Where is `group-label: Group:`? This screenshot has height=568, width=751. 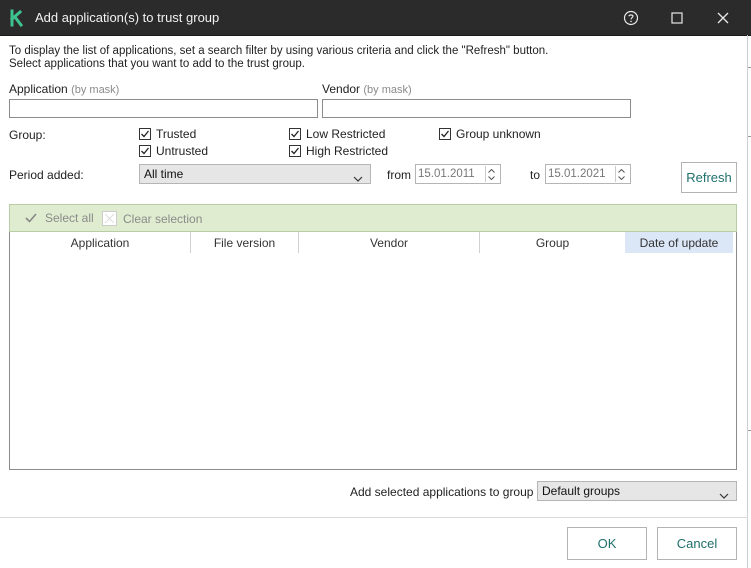
group-label: Group: is located at coordinates (27, 135).